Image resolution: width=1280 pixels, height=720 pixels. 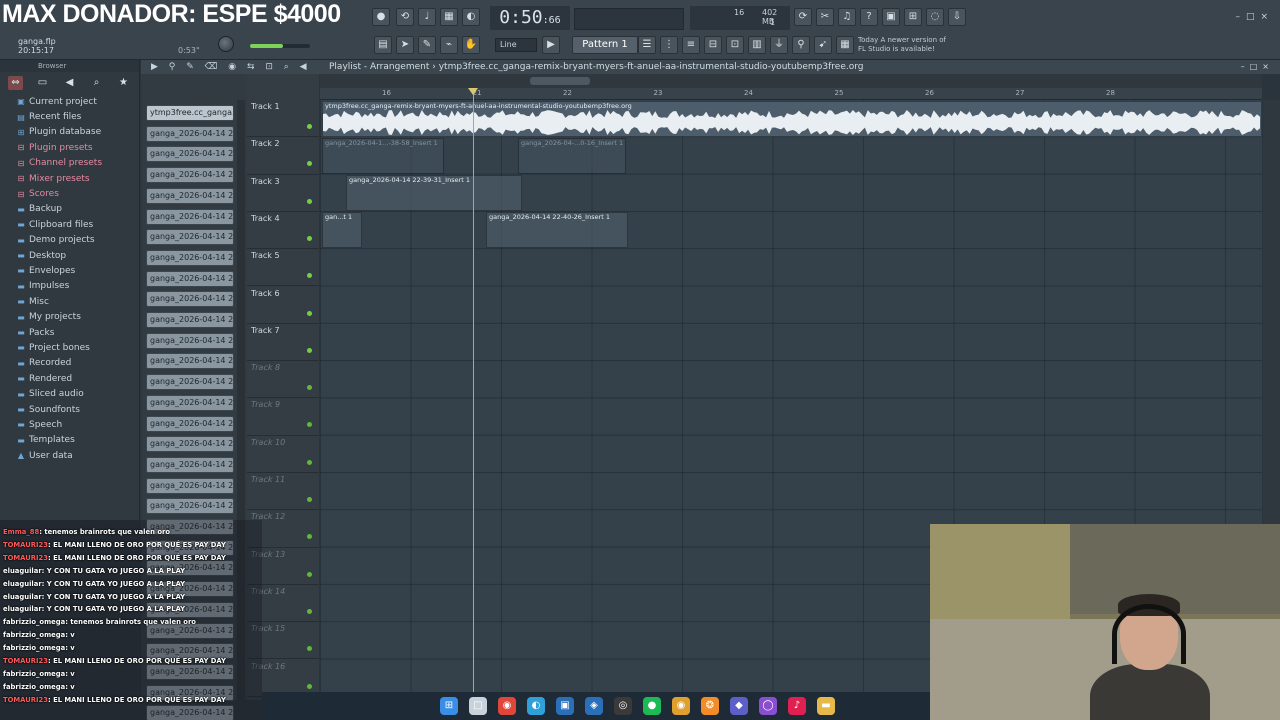 What do you see at coordinates (565, 706) in the screenshot?
I see `store-icon: ▣` at bounding box center [565, 706].